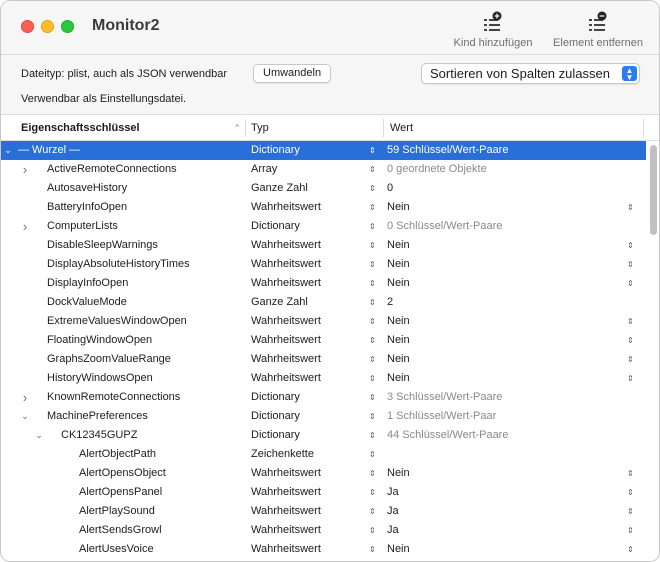  I want to click on row-value: 2, so click(503, 302).